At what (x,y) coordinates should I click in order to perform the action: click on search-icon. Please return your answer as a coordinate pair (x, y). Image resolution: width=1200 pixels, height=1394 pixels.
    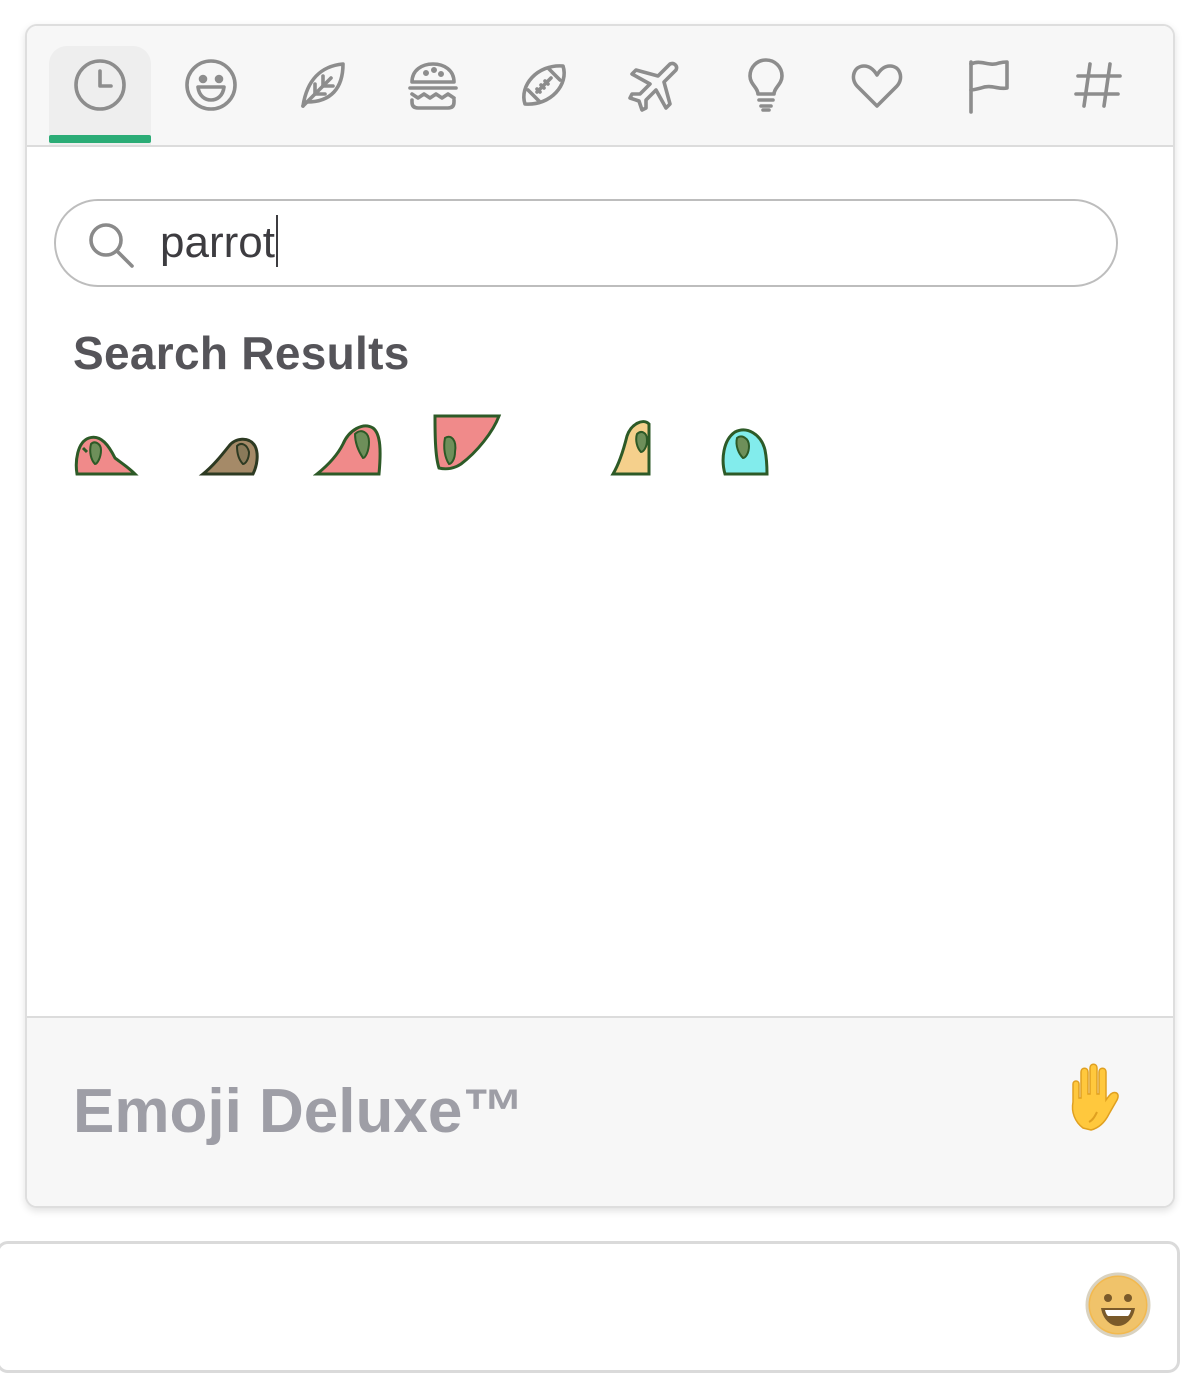
    Looking at the image, I should click on (111, 245).